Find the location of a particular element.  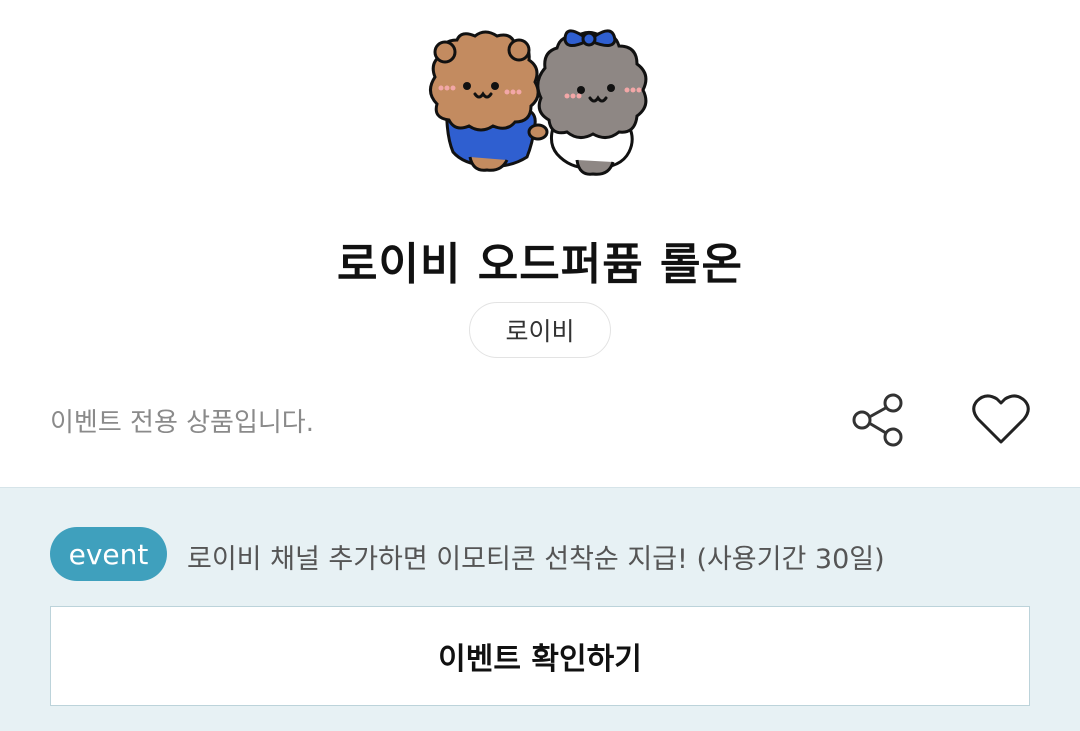

event-badge: event is located at coordinates (108, 554).